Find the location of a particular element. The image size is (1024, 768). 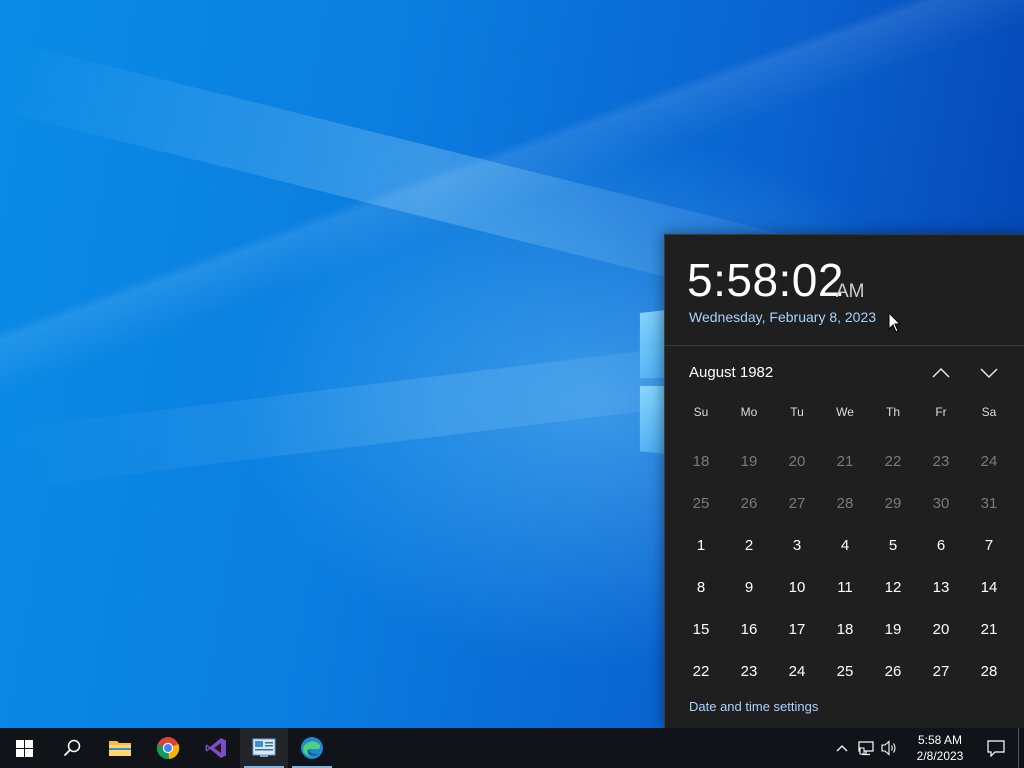

visual-studio-button is located at coordinates (216, 748).